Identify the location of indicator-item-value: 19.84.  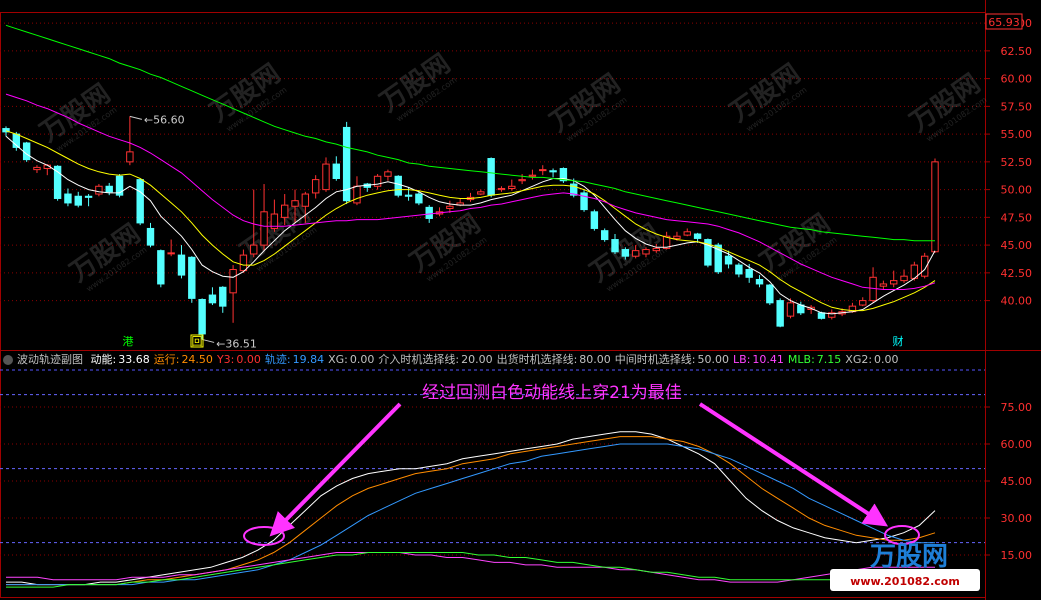
(308, 359).